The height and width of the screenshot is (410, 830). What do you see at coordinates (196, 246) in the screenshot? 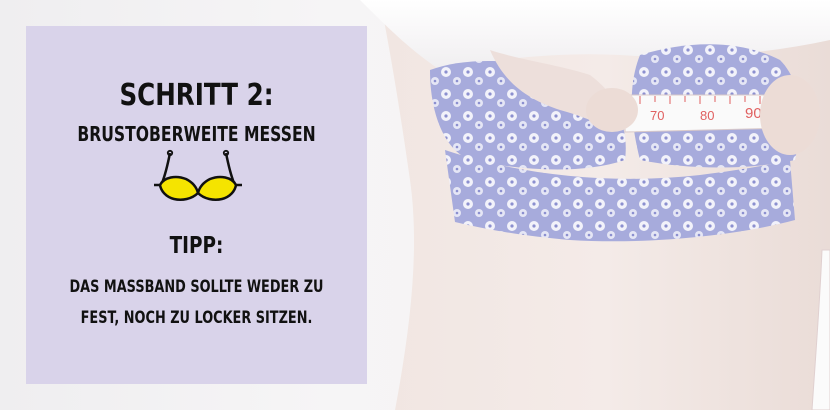
I see `tip-label: TIPP:` at bounding box center [196, 246].